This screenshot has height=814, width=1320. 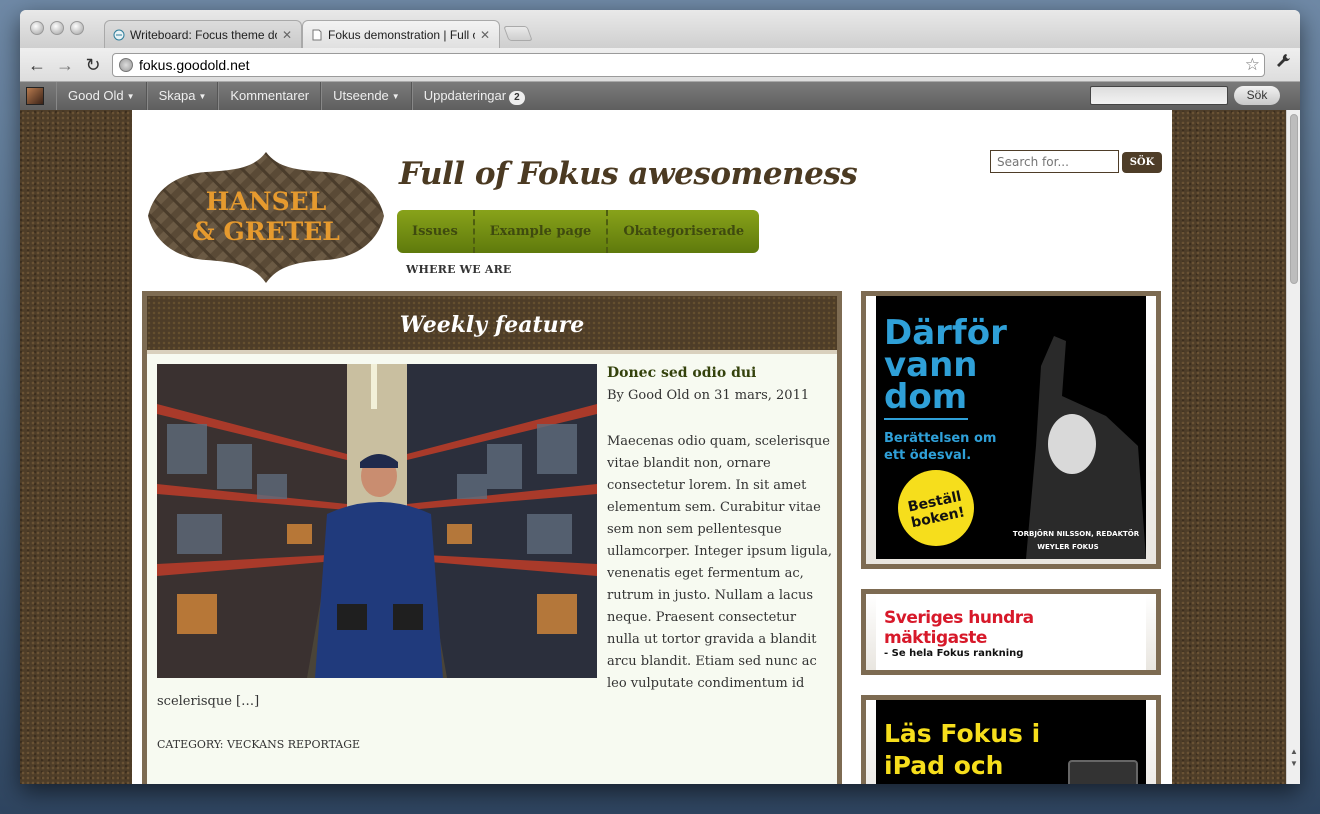 I want to click on adminbar-search-button: Sök, so click(x=1257, y=95).